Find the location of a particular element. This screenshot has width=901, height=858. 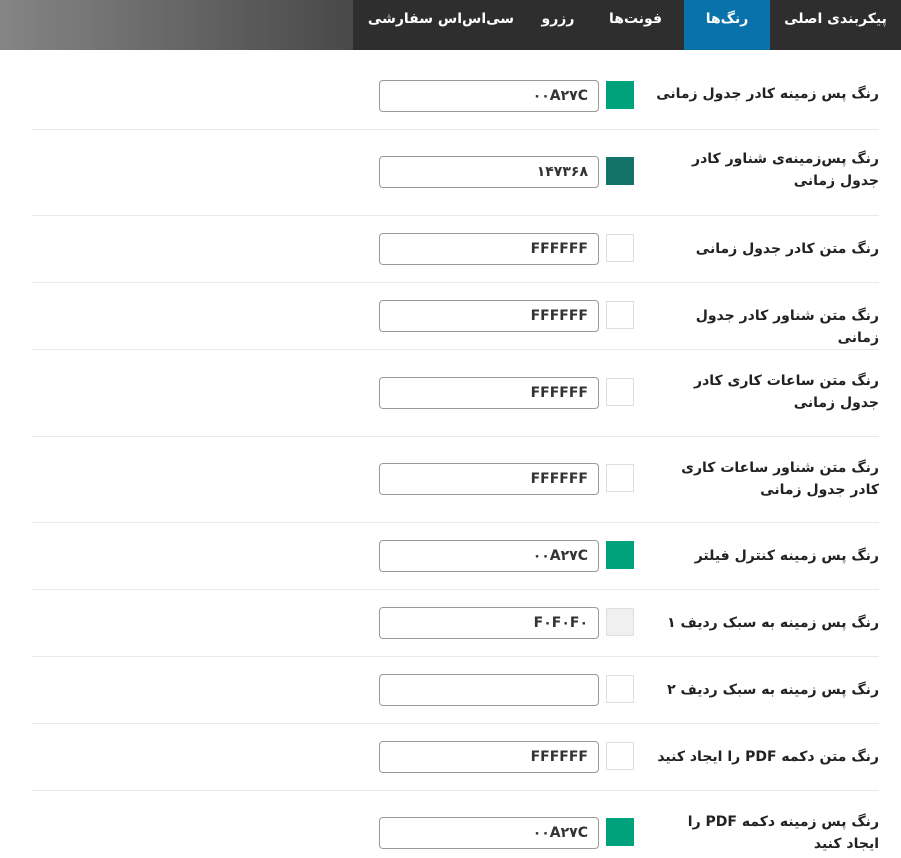

setting-row: رنگ پس‌زمینه‌ی شناور کادر جدول زمانی is located at coordinates (455, 173).